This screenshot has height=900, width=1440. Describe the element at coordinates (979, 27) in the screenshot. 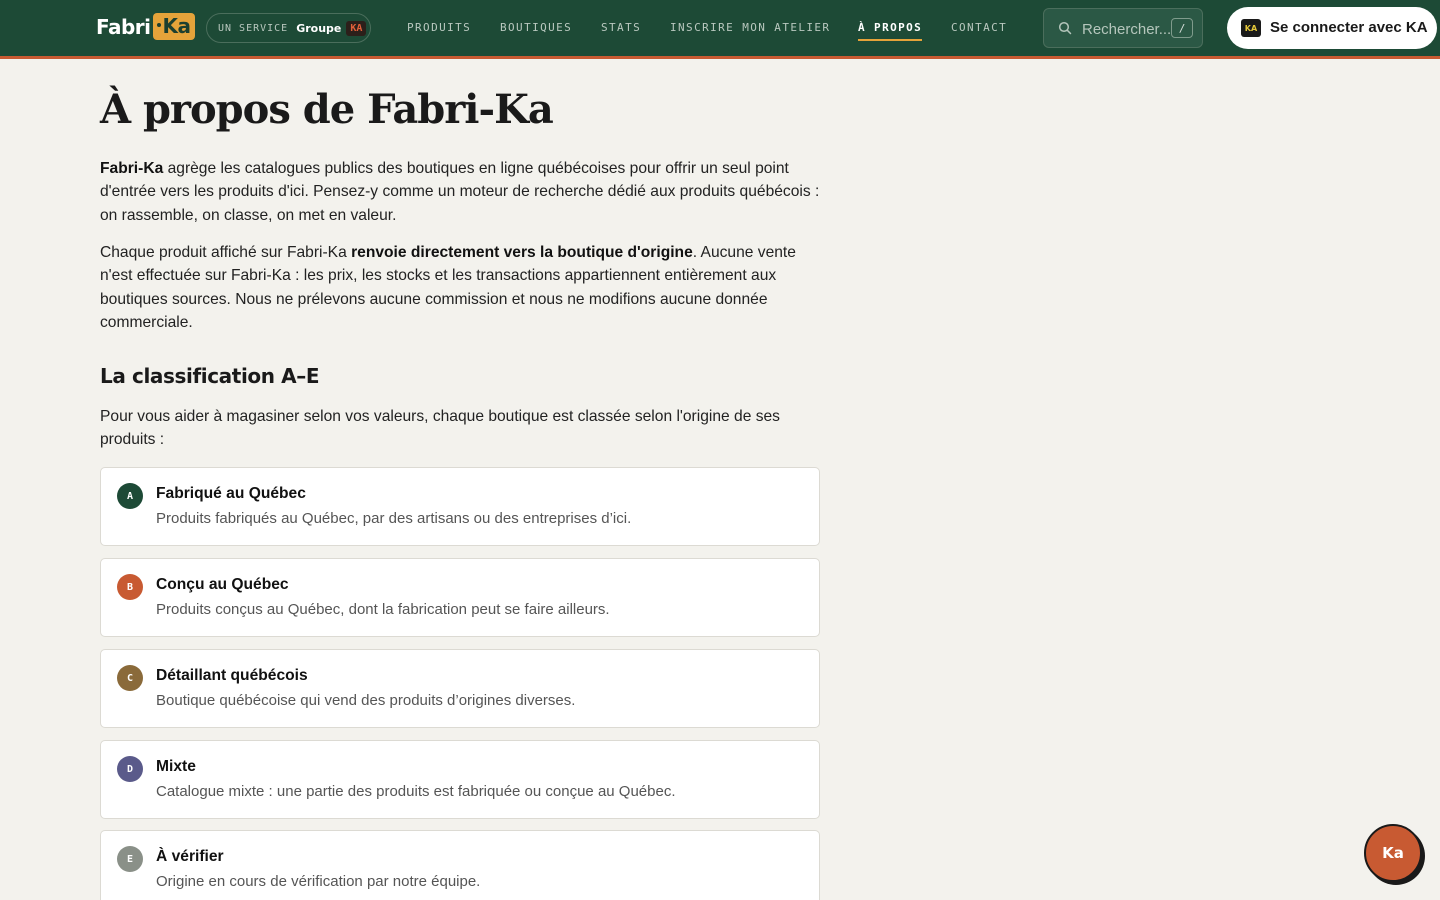

I see `nav-contact: CONTACT` at that location.